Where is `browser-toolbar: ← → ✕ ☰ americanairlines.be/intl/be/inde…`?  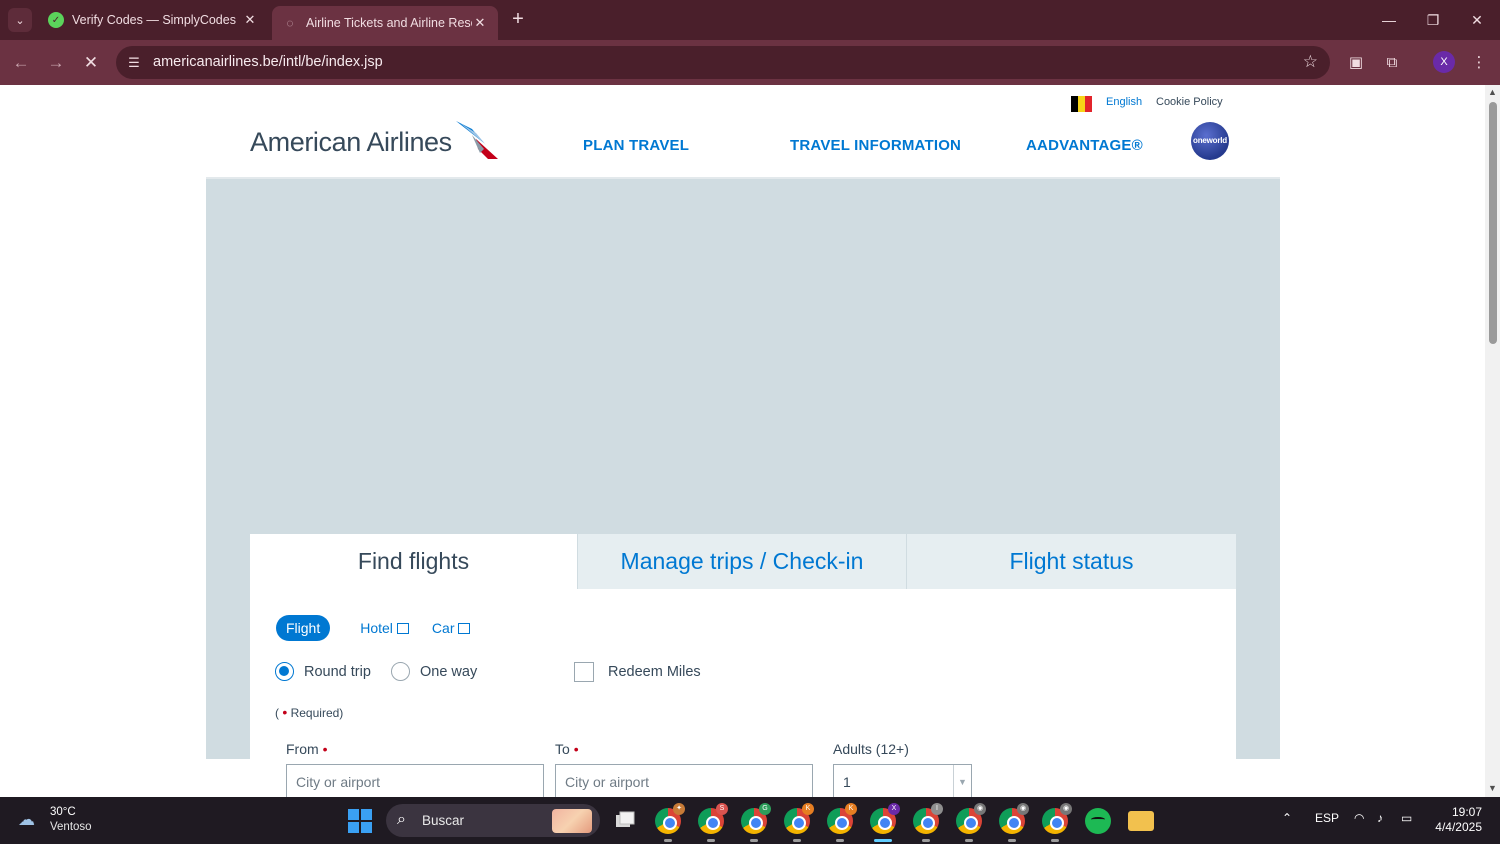 browser-toolbar: ← → ✕ ☰ americanairlines.be/intl/be/inde… is located at coordinates (750, 62).